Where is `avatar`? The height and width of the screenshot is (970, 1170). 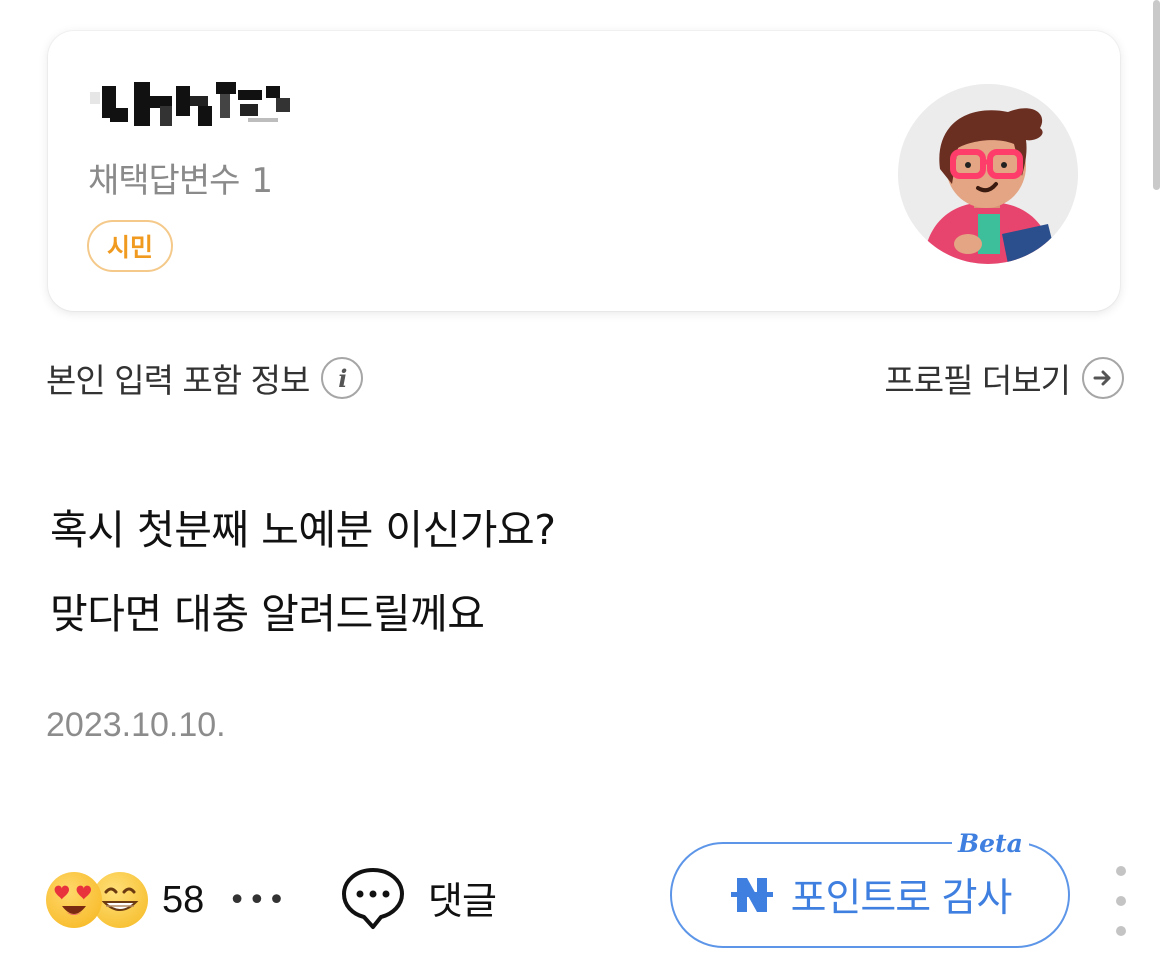
avatar is located at coordinates (988, 174).